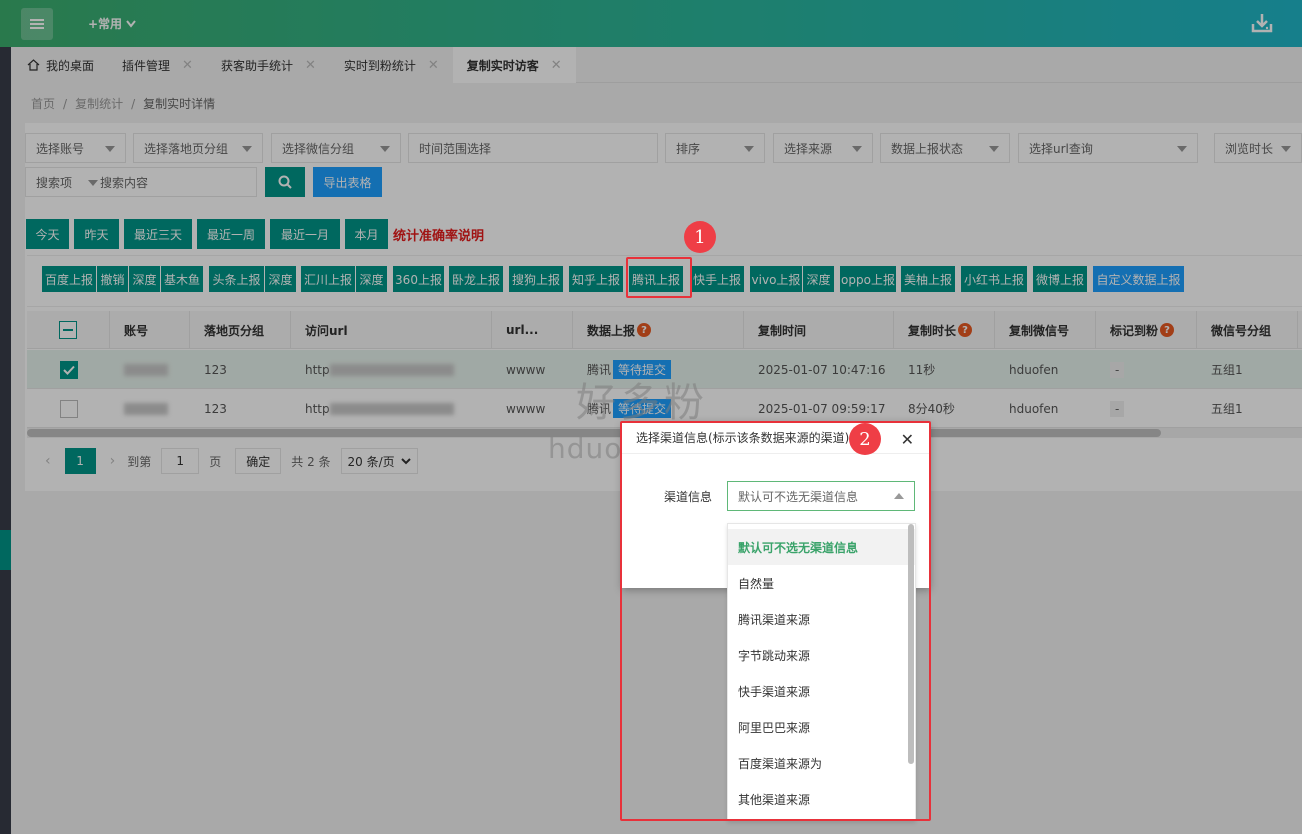  I want to click on step-badge-2: 2, so click(865, 439).